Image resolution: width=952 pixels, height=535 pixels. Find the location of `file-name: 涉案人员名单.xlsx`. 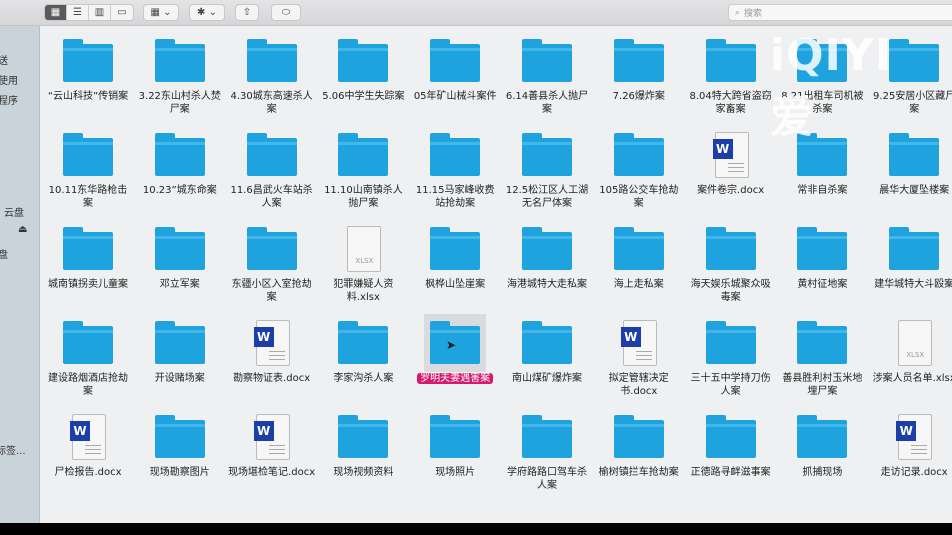

file-name: 涉案人员名单.xlsx is located at coordinates (912, 378).